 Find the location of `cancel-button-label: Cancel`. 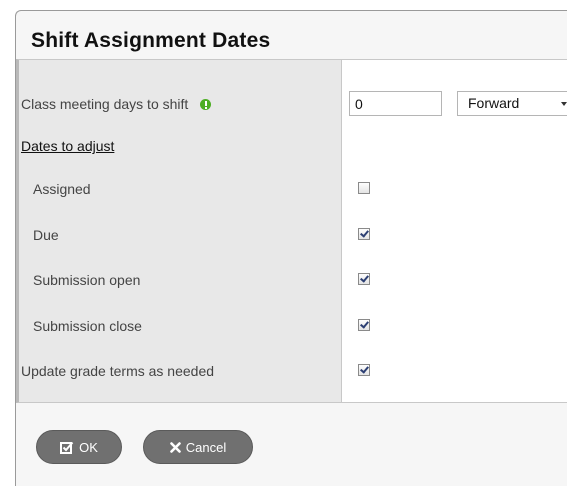

cancel-button-label: Cancel is located at coordinates (206, 447).